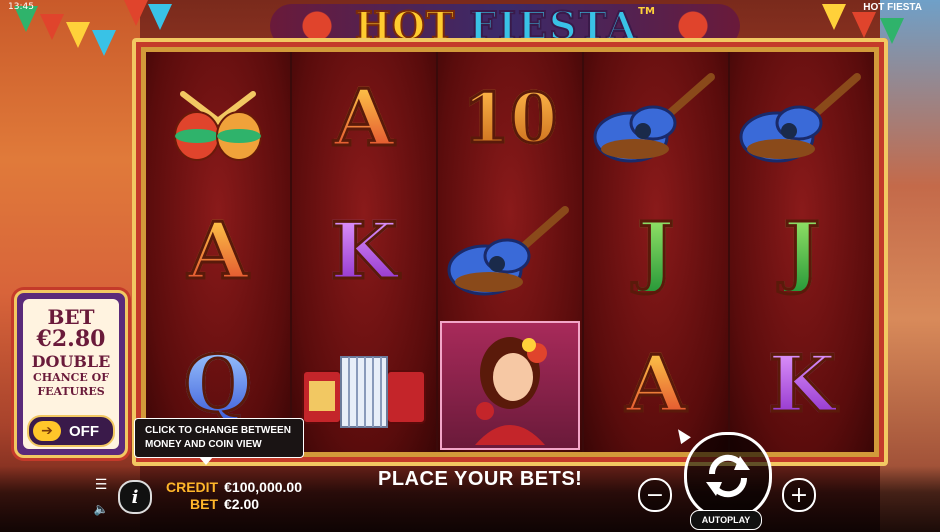 This screenshot has width=940, height=532. I want to click on bet-value: €2.00, so click(242, 504).